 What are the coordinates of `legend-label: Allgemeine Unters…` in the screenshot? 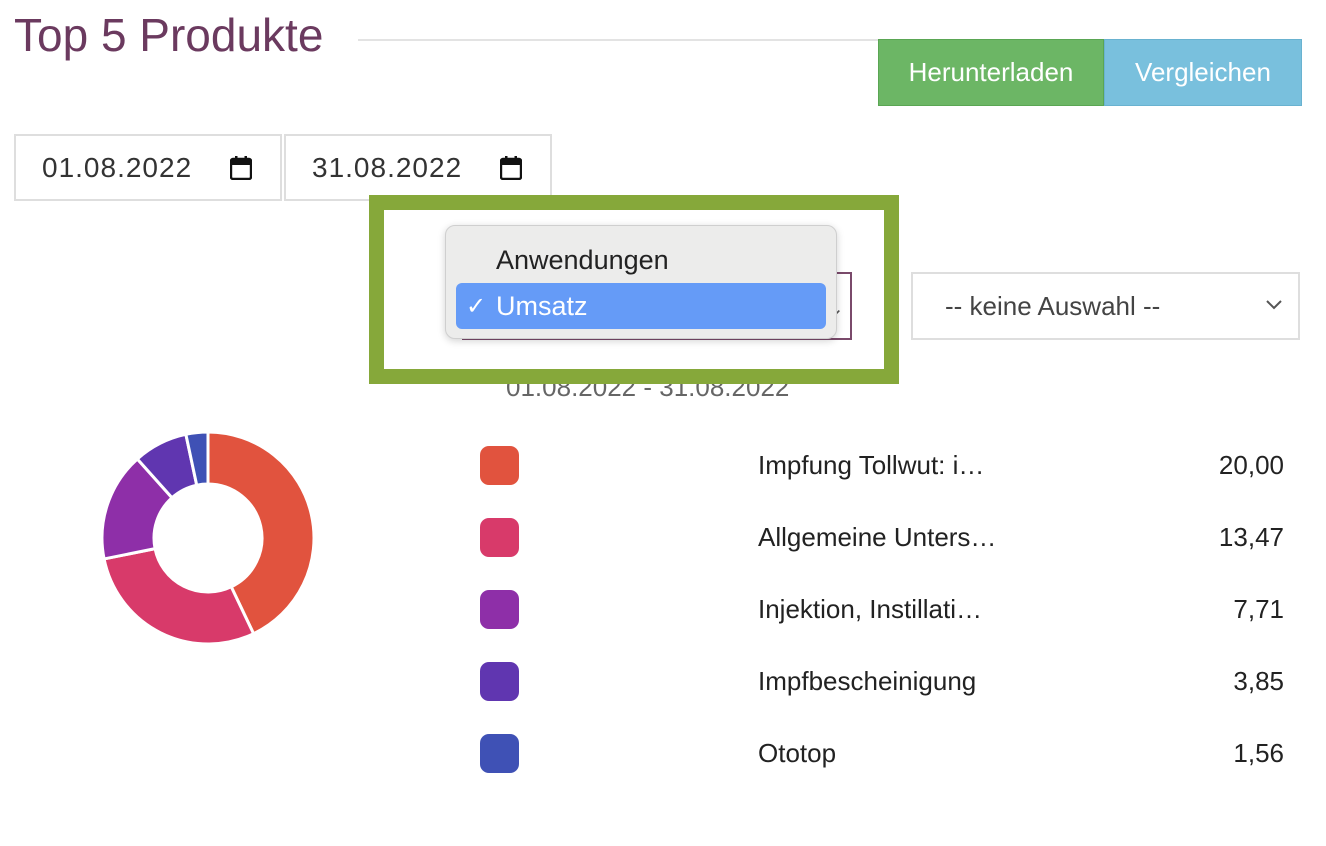 It's located at (877, 537).